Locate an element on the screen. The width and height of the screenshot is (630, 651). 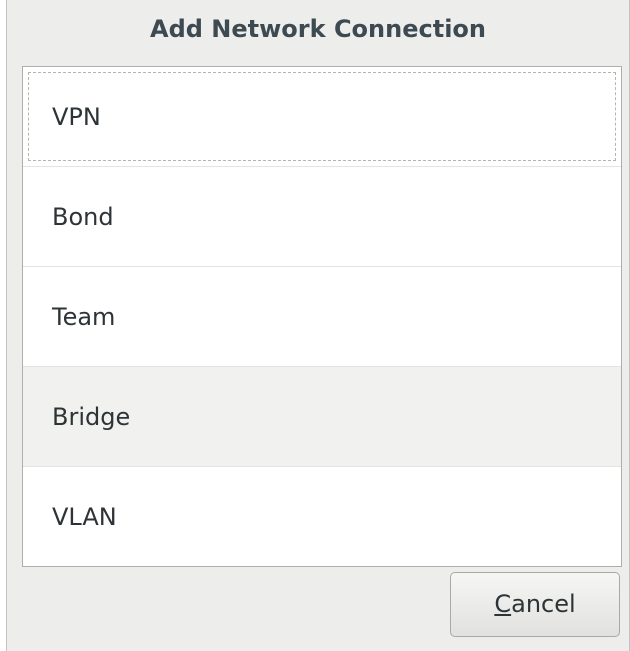
list-item-label: Bridge is located at coordinates (91, 417).